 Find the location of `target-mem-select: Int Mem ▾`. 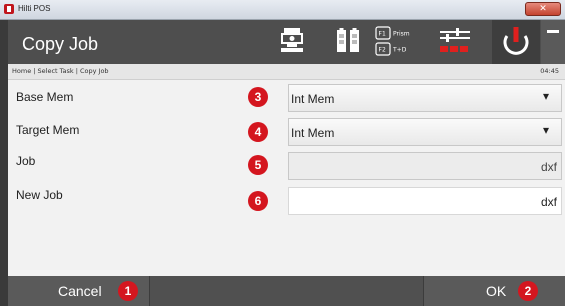

target-mem-select: Int Mem ▾ is located at coordinates (425, 132).